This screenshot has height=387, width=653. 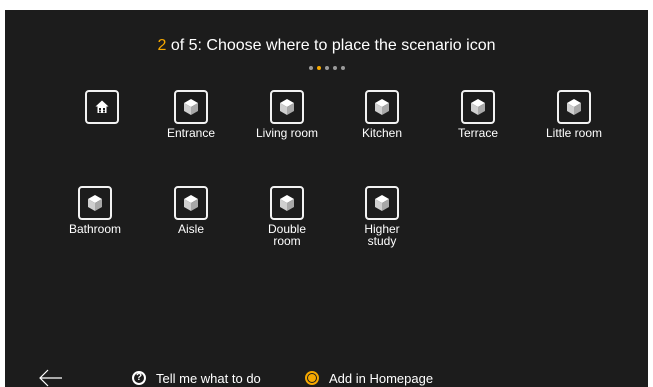 I want to click on room-label: Terrace, so click(x=477, y=133).